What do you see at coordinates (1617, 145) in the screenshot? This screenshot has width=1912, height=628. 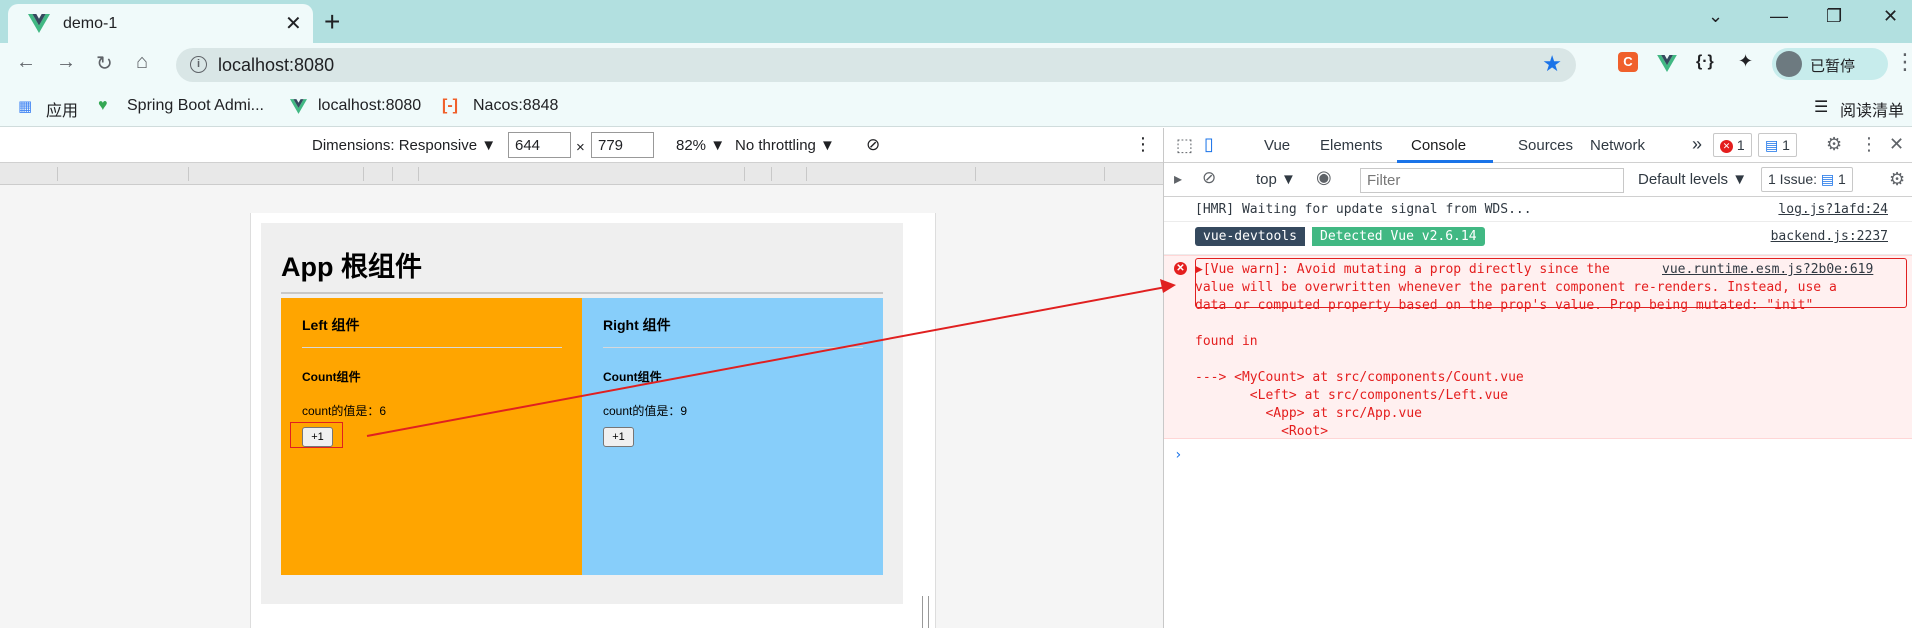 I see `tab-network: Network` at bounding box center [1617, 145].